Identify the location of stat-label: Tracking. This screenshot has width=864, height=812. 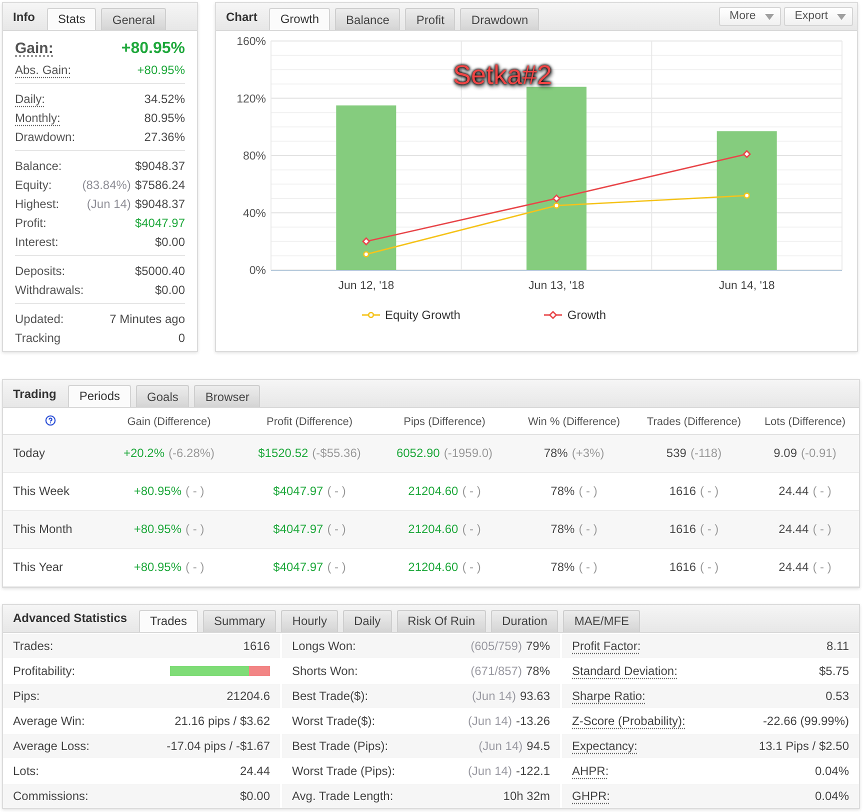
(38, 338).